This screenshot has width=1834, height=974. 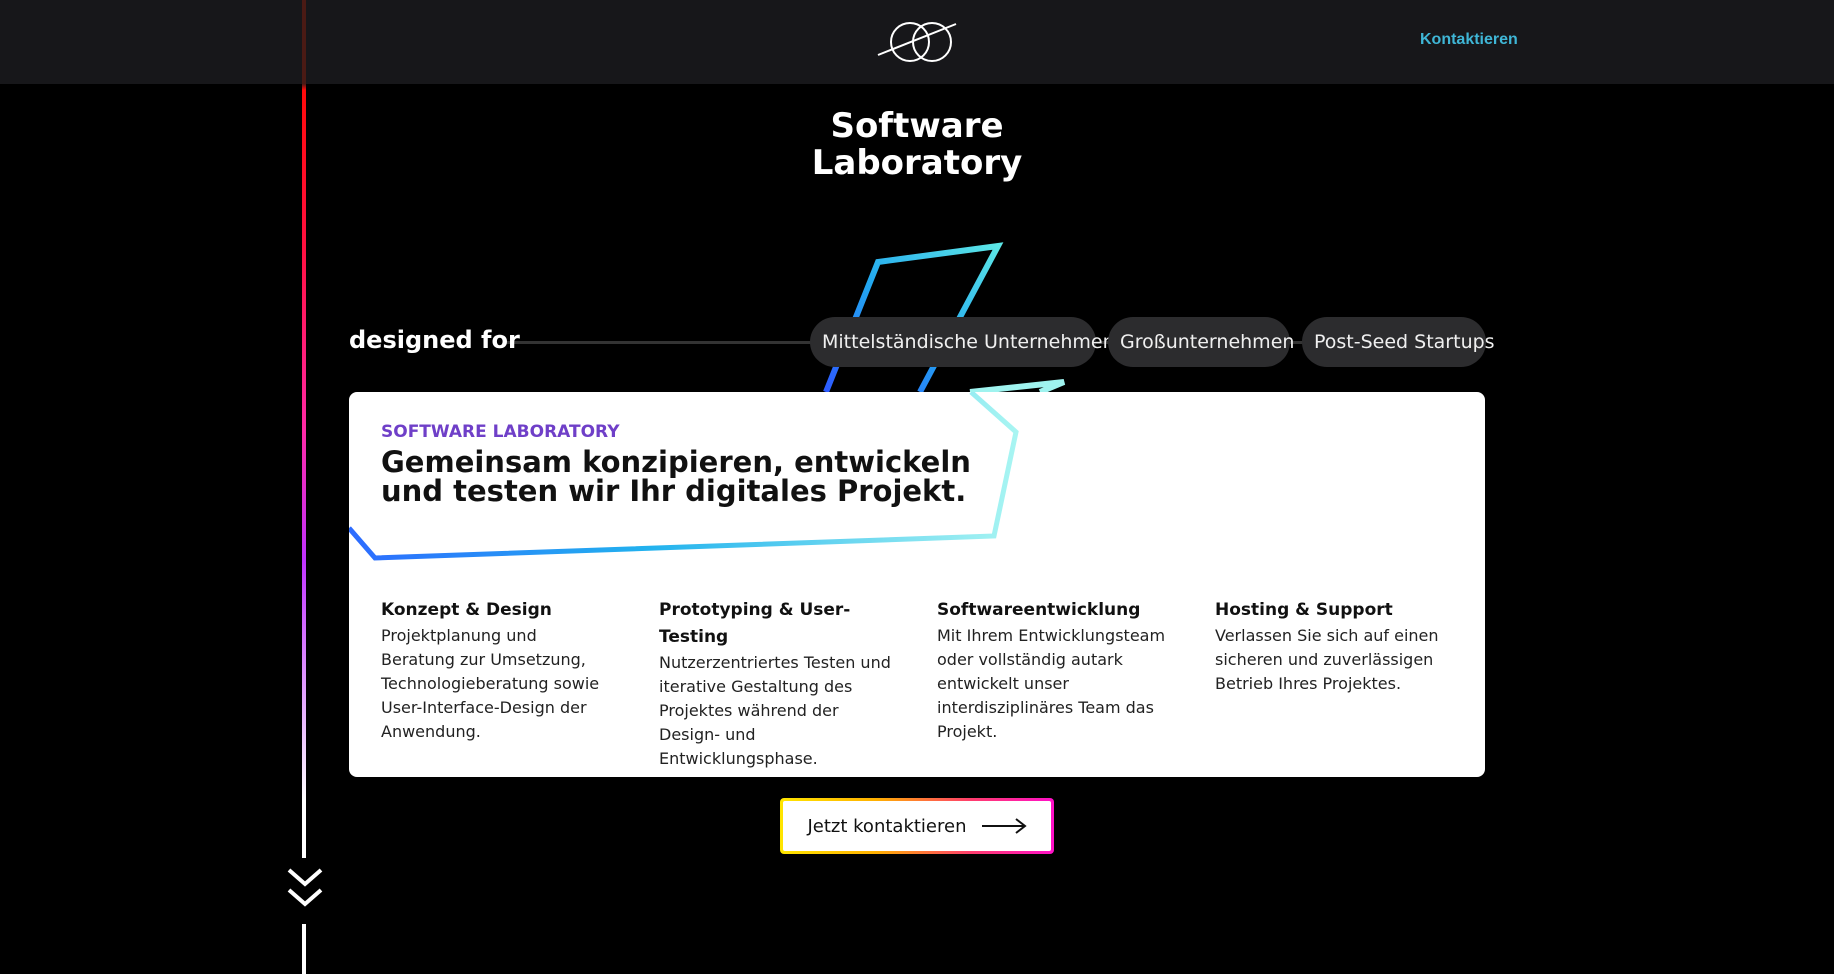 What do you see at coordinates (962, 342) in the screenshot?
I see `audience-tag-mittelstand: Mittelständische Unternehmen` at bounding box center [962, 342].